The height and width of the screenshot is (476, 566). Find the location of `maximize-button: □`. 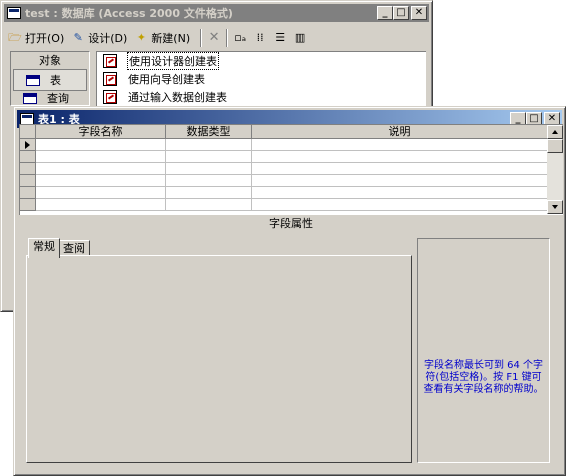

maximize-button: □ is located at coordinates (401, 13).